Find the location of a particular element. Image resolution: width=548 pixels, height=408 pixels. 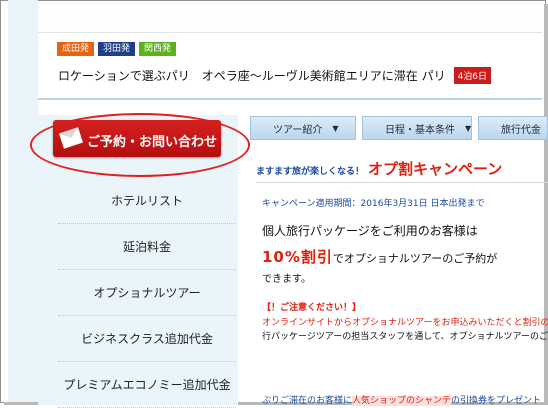

tour-title: ロケーションで選ぶパリ オペラ座～ルーヴル美術館エリアに滞在 パリ 4泊6日 is located at coordinates (275, 75).